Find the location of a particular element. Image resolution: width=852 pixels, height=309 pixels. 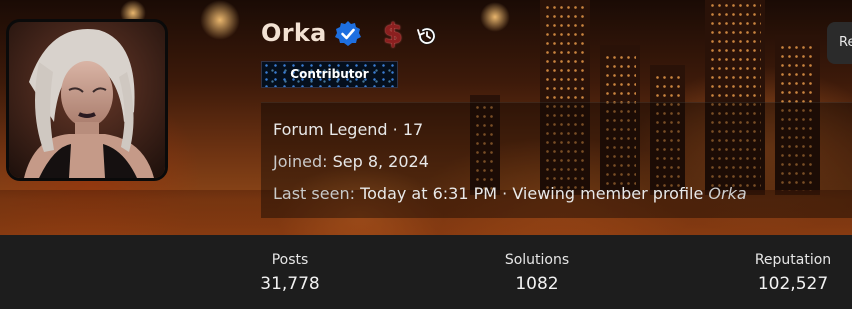

report-button: Re is located at coordinates (839, 43).